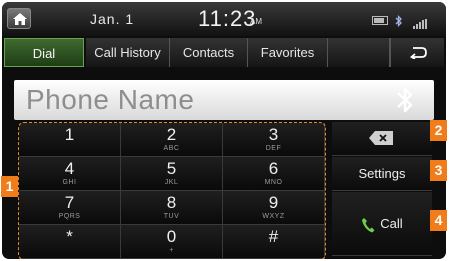 The image size is (449, 261). I want to click on home-button, so click(19, 18).